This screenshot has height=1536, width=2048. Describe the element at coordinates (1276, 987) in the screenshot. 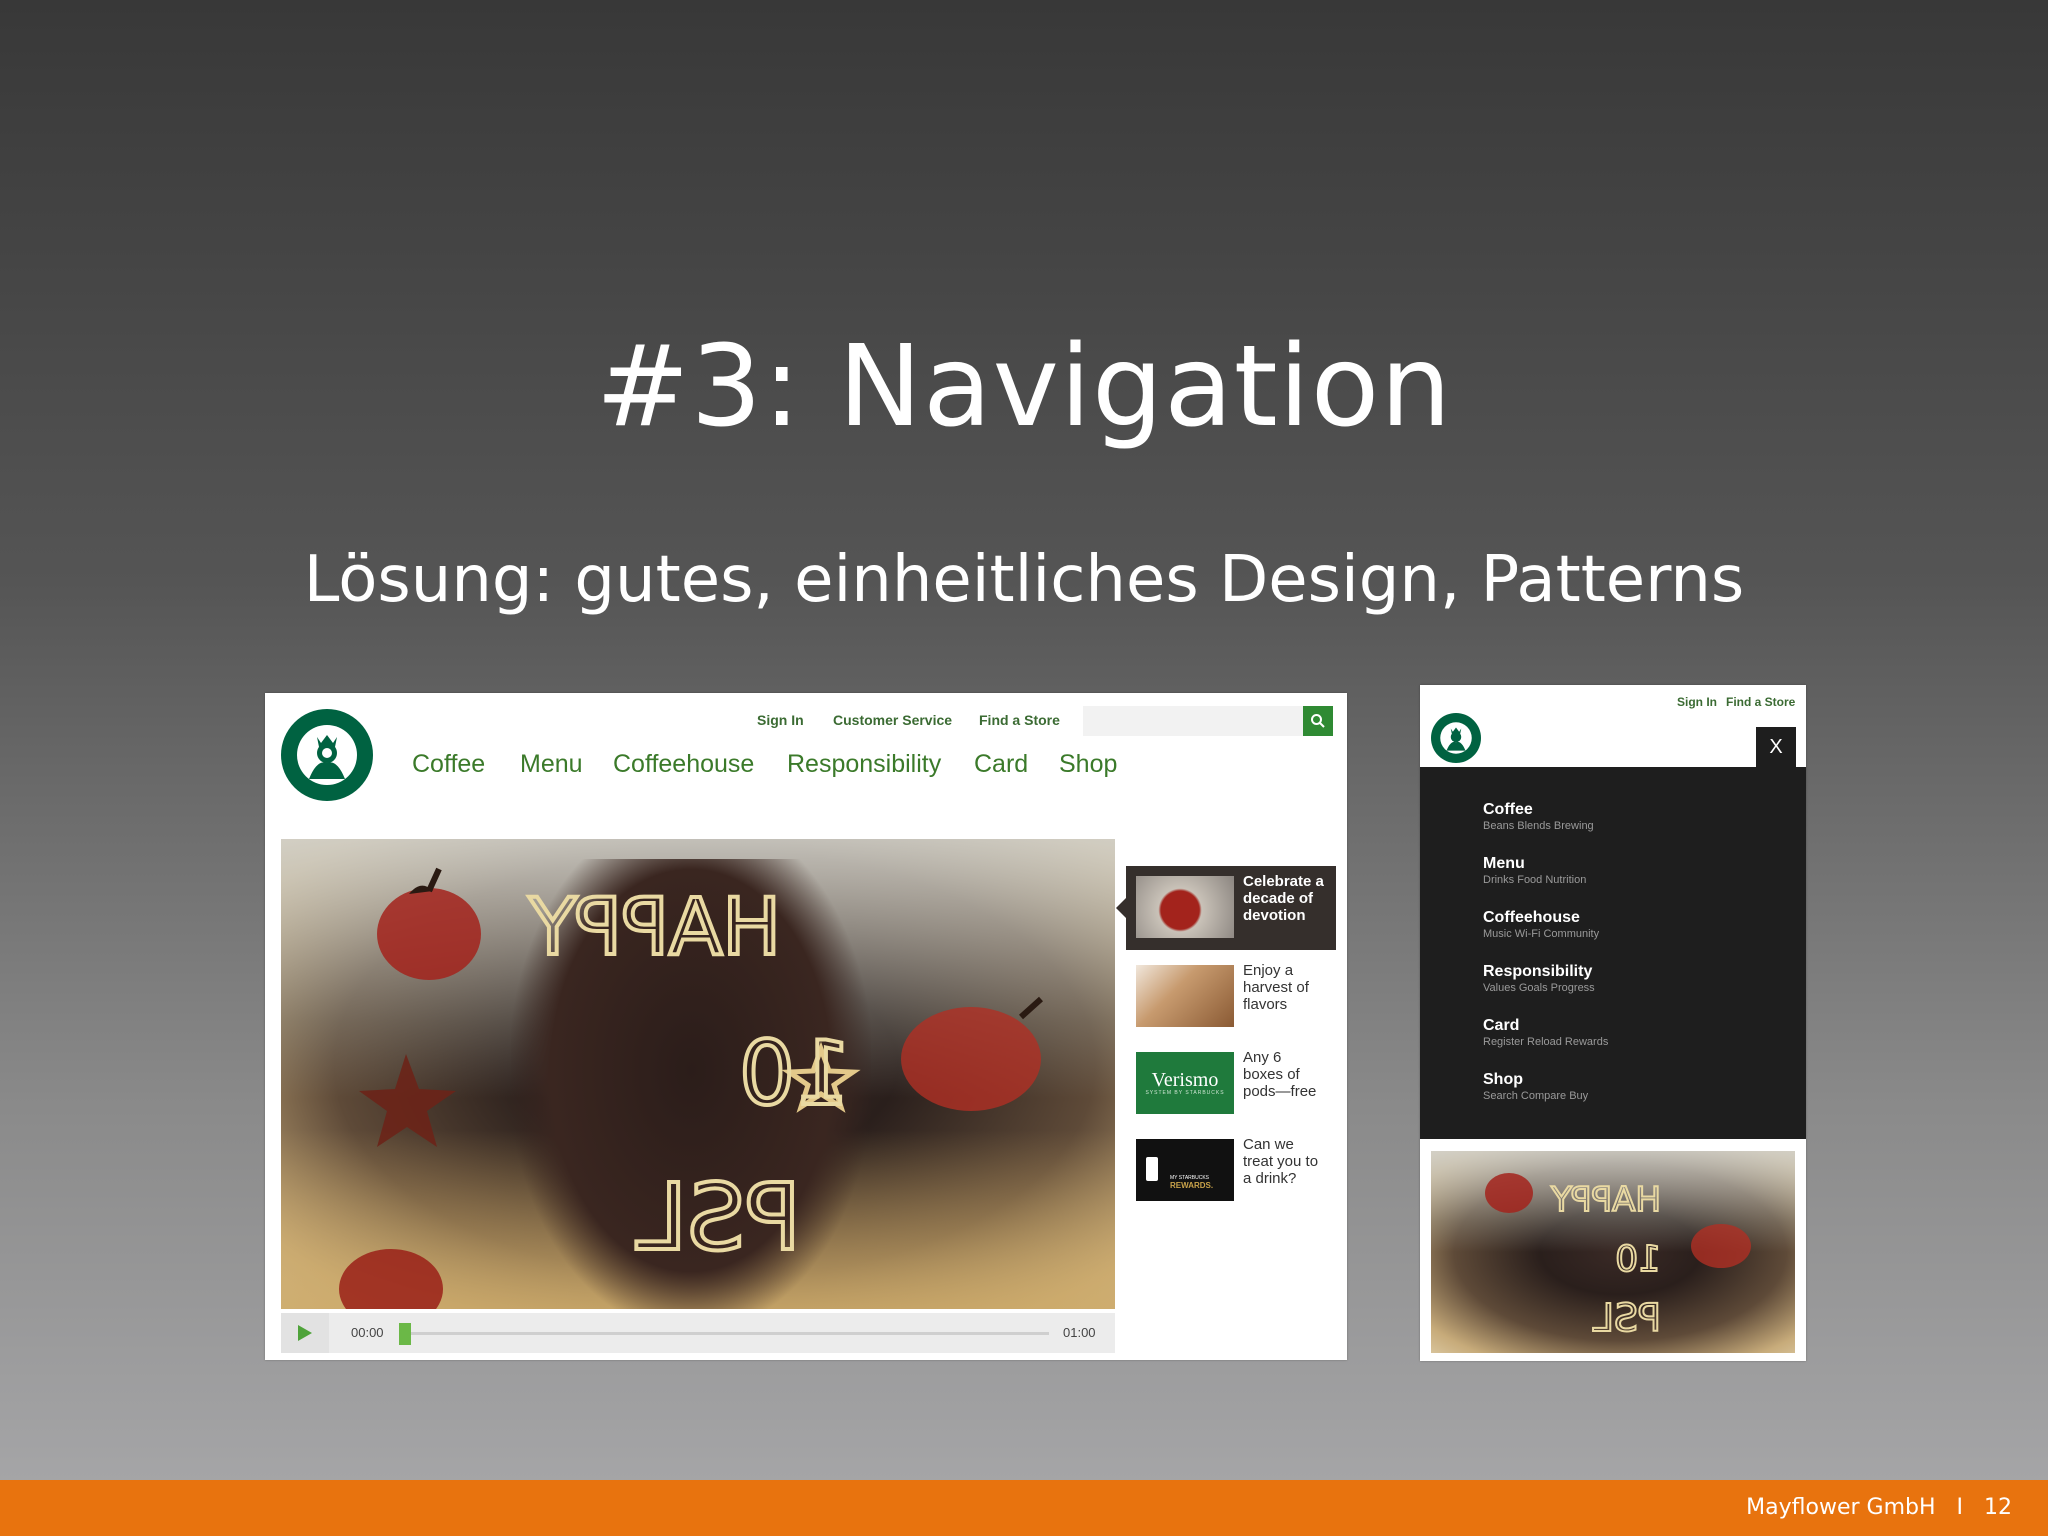

I see `promo-text: Enjoy a harvest of flavors` at that location.